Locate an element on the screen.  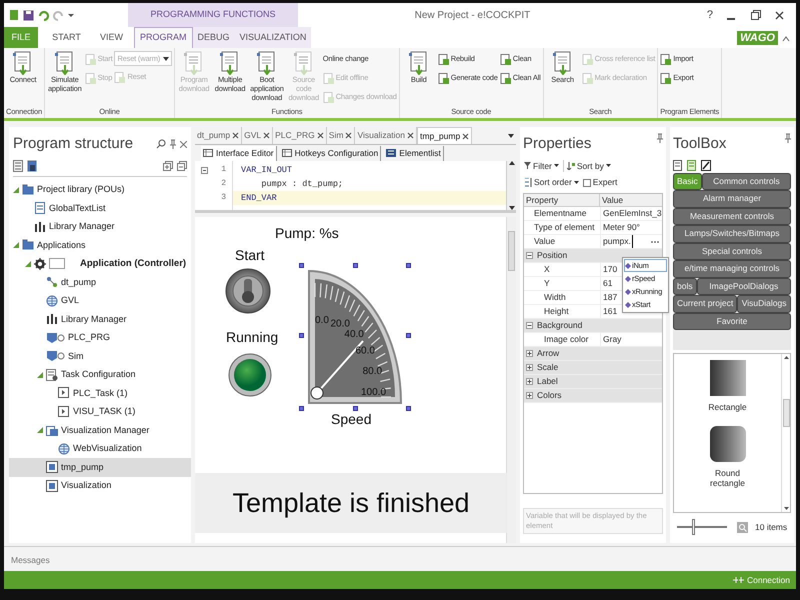
editor-tab: tmp_pump is located at coordinates (444, 135).